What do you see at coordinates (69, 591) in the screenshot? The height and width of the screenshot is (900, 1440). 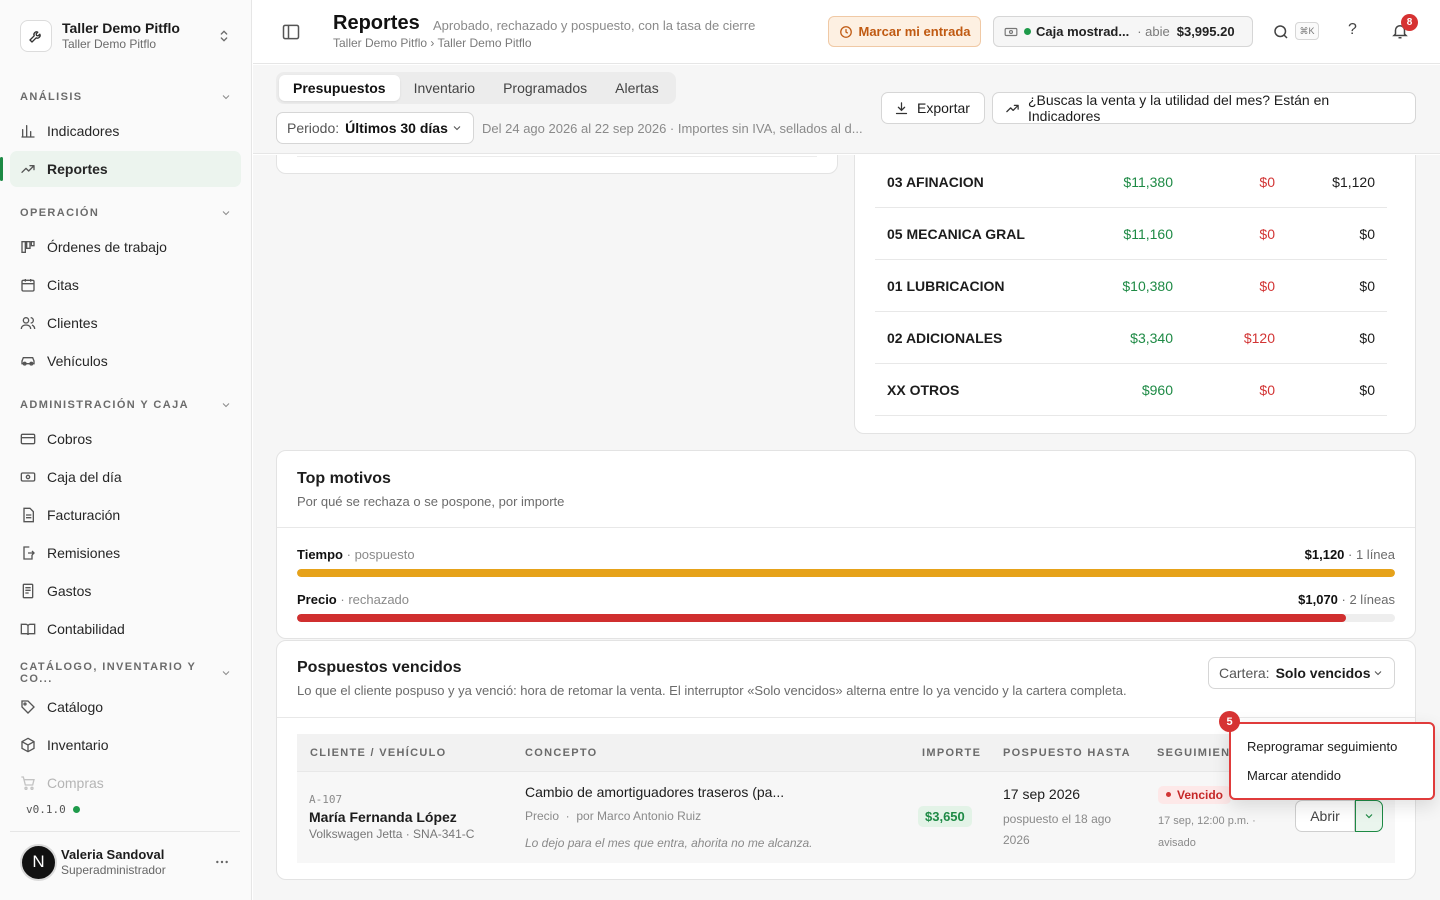 I see `sidebar-item-label: Gastos` at bounding box center [69, 591].